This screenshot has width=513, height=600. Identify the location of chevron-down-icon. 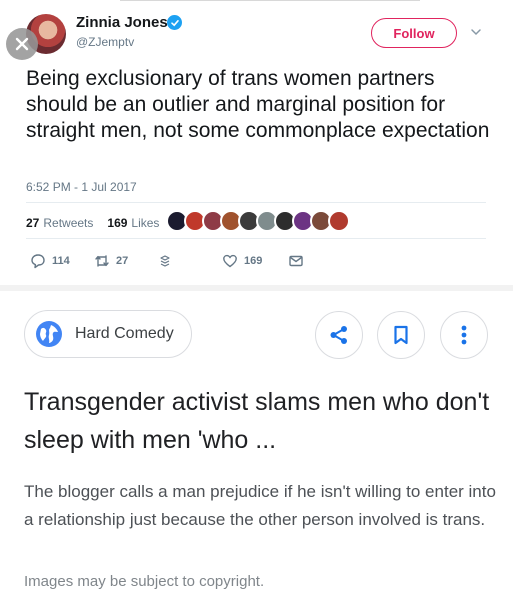
(476, 32).